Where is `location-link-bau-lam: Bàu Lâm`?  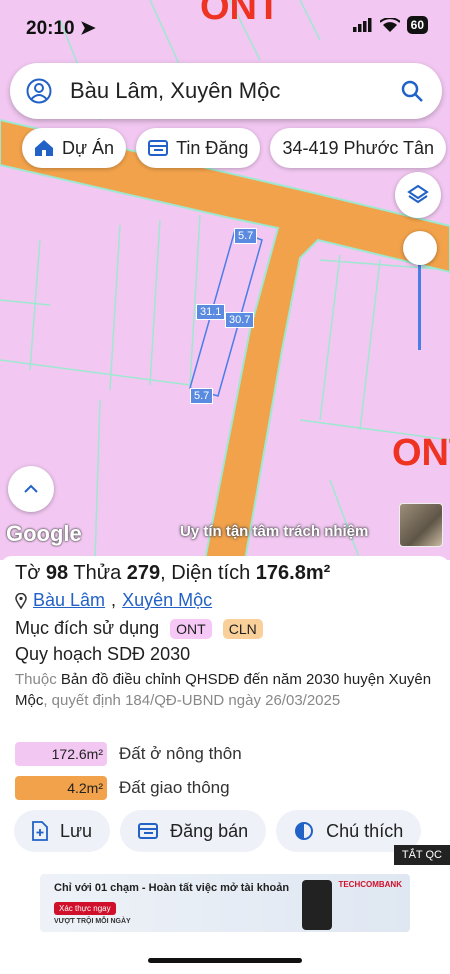 location-link-bau-lam: Bàu Lâm is located at coordinates (69, 600).